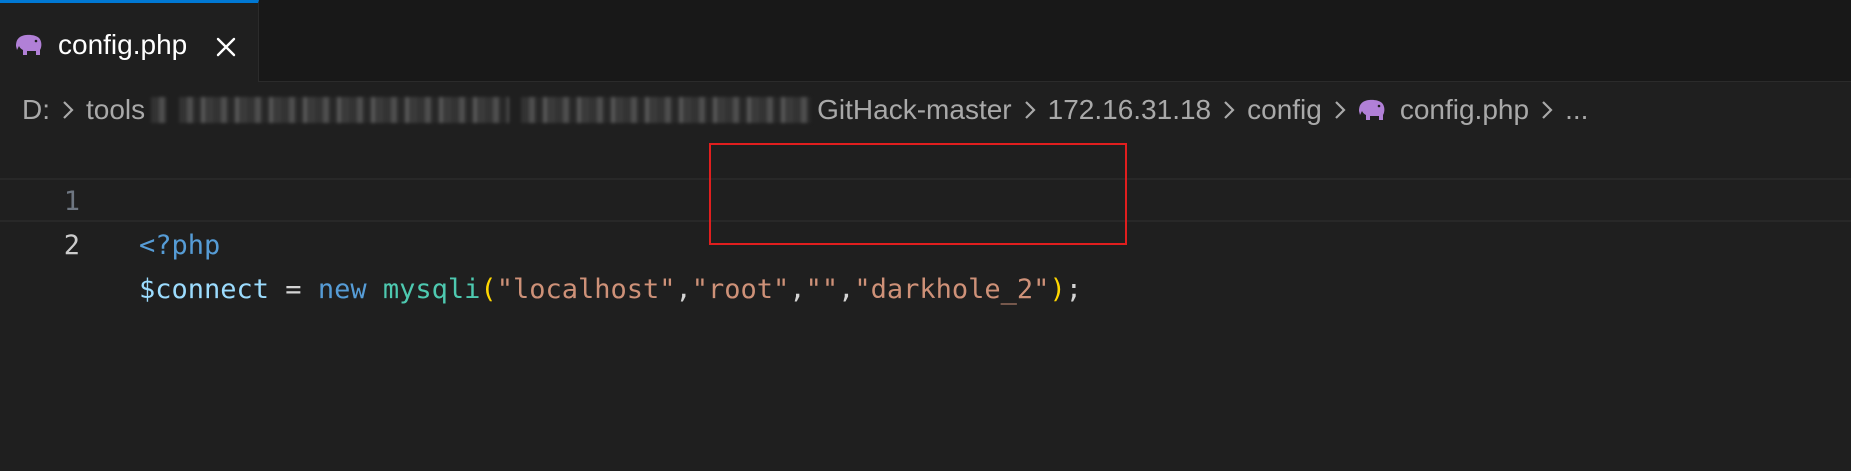 This screenshot has height=471, width=1851. Describe the element at coordinates (822, 289) in the screenshot. I see `token-string-password: ""` at that location.